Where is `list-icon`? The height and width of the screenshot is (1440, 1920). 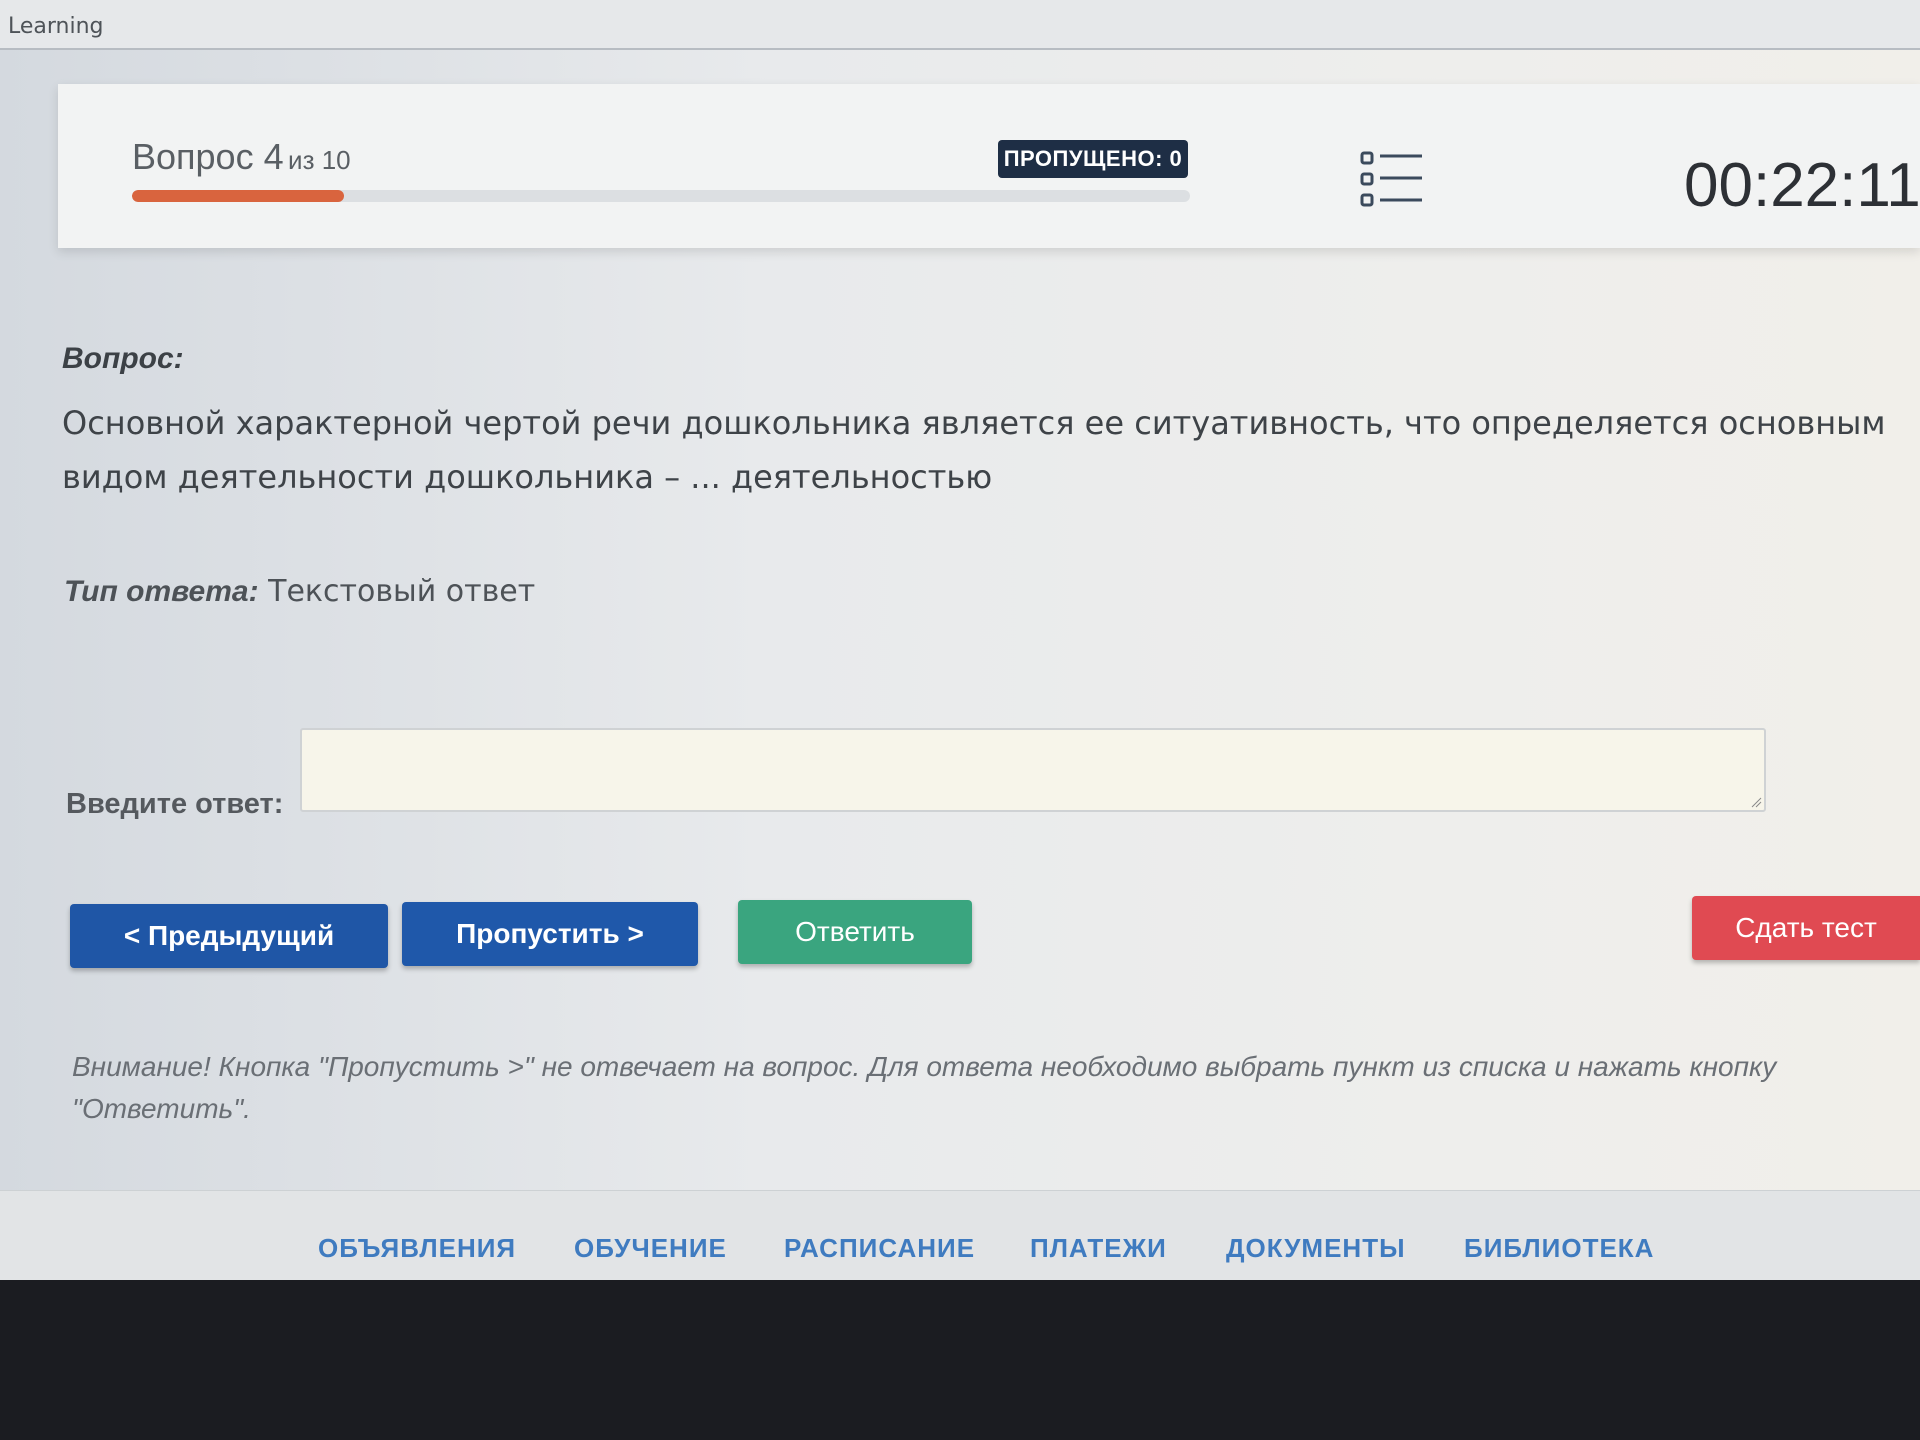
list-icon is located at coordinates (1392, 179).